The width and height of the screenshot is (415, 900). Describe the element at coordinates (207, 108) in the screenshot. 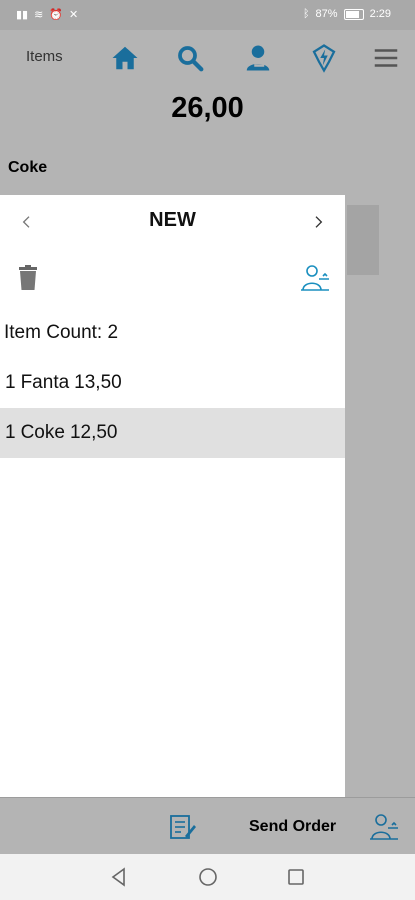

I see `order-total: 26,00` at that location.